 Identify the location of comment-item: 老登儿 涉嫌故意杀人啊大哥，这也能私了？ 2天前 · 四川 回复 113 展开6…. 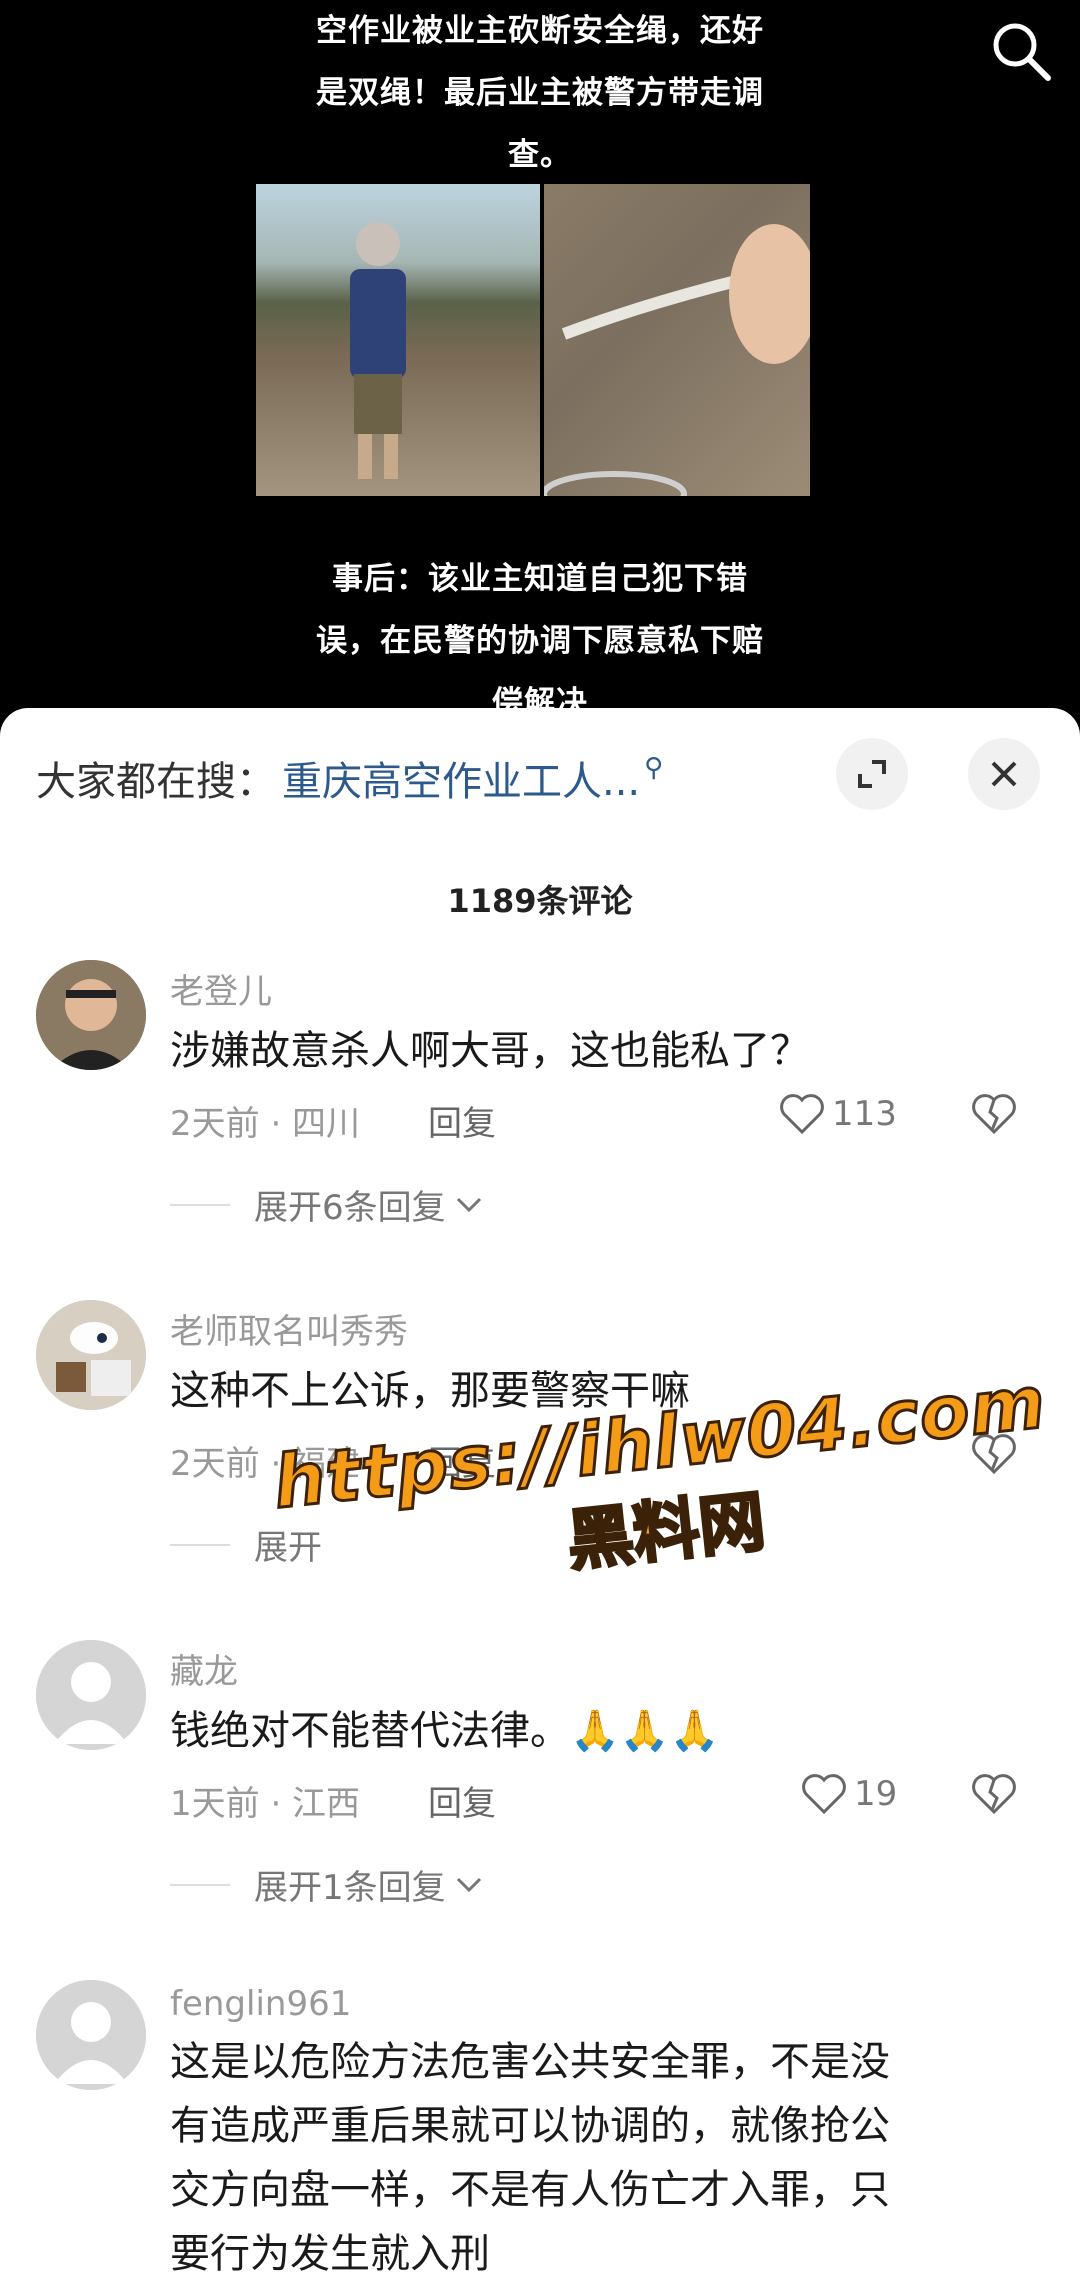
(540, 1125).